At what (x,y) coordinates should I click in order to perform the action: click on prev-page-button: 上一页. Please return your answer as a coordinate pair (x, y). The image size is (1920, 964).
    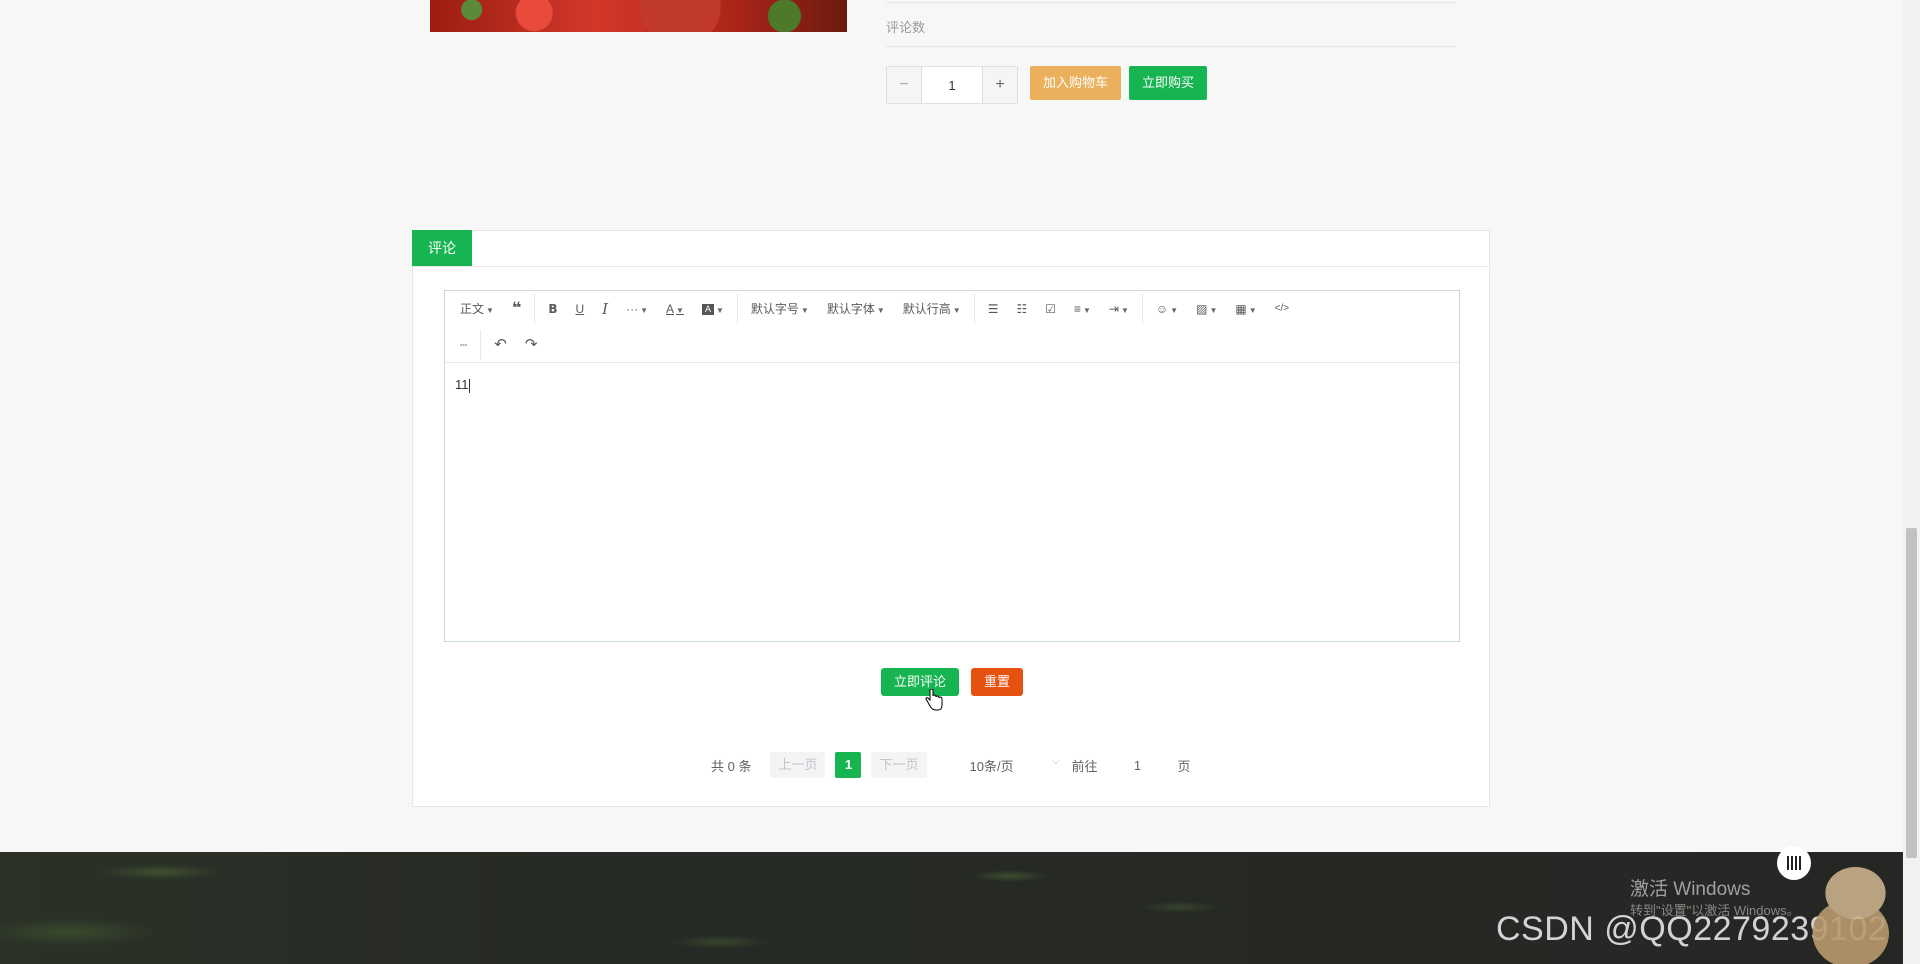
    Looking at the image, I should click on (798, 765).